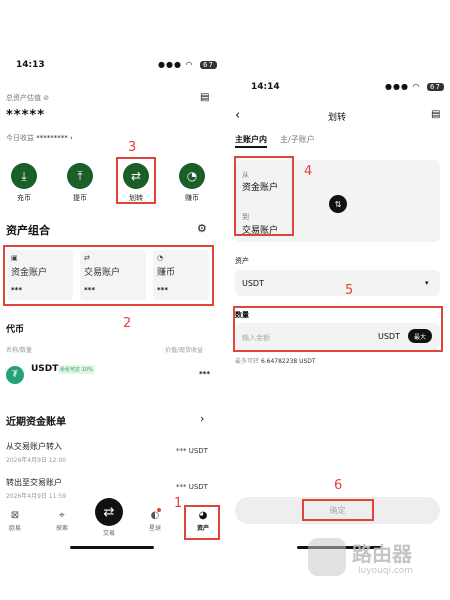  I want to click on watermark-title: 路由器, so click(382, 554).